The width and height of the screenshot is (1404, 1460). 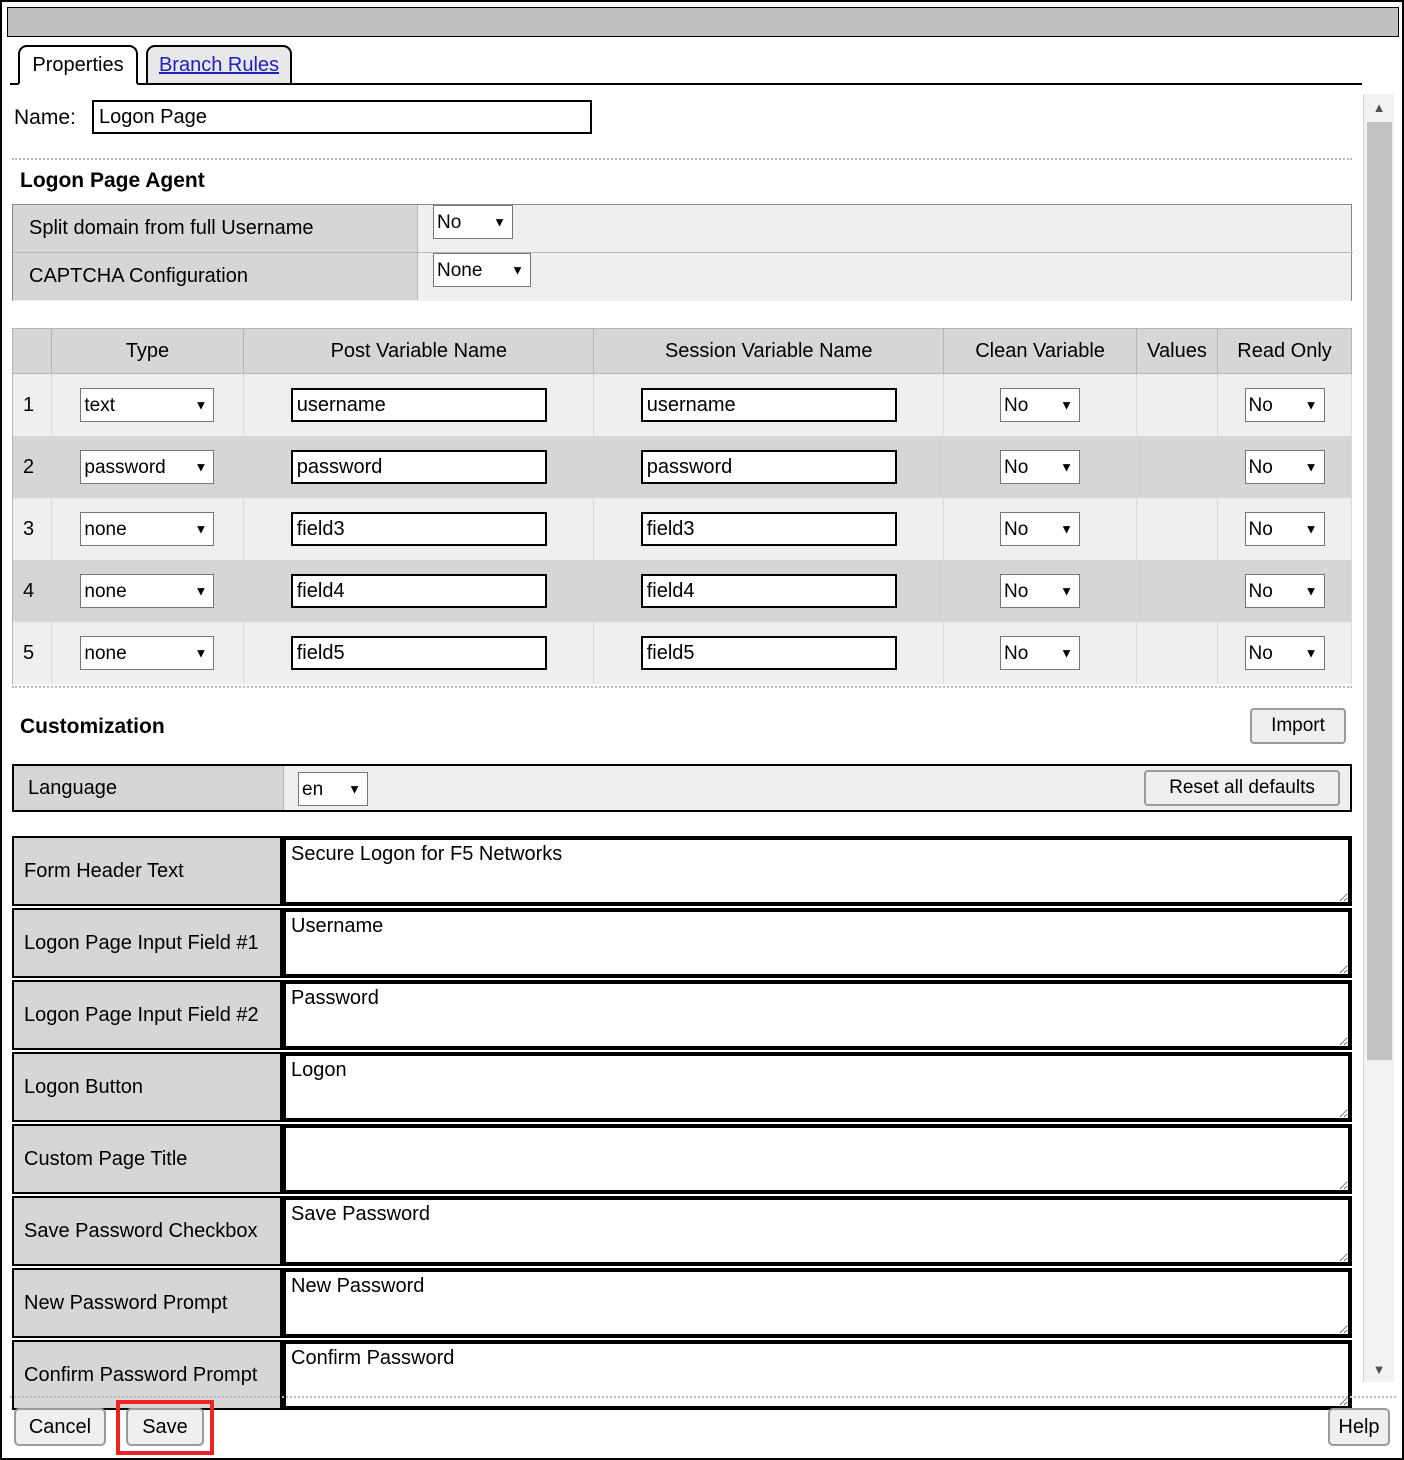 What do you see at coordinates (147, 1375) in the screenshot?
I see `custom-row-label: Confirm Password Prompt` at bounding box center [147, 1375].